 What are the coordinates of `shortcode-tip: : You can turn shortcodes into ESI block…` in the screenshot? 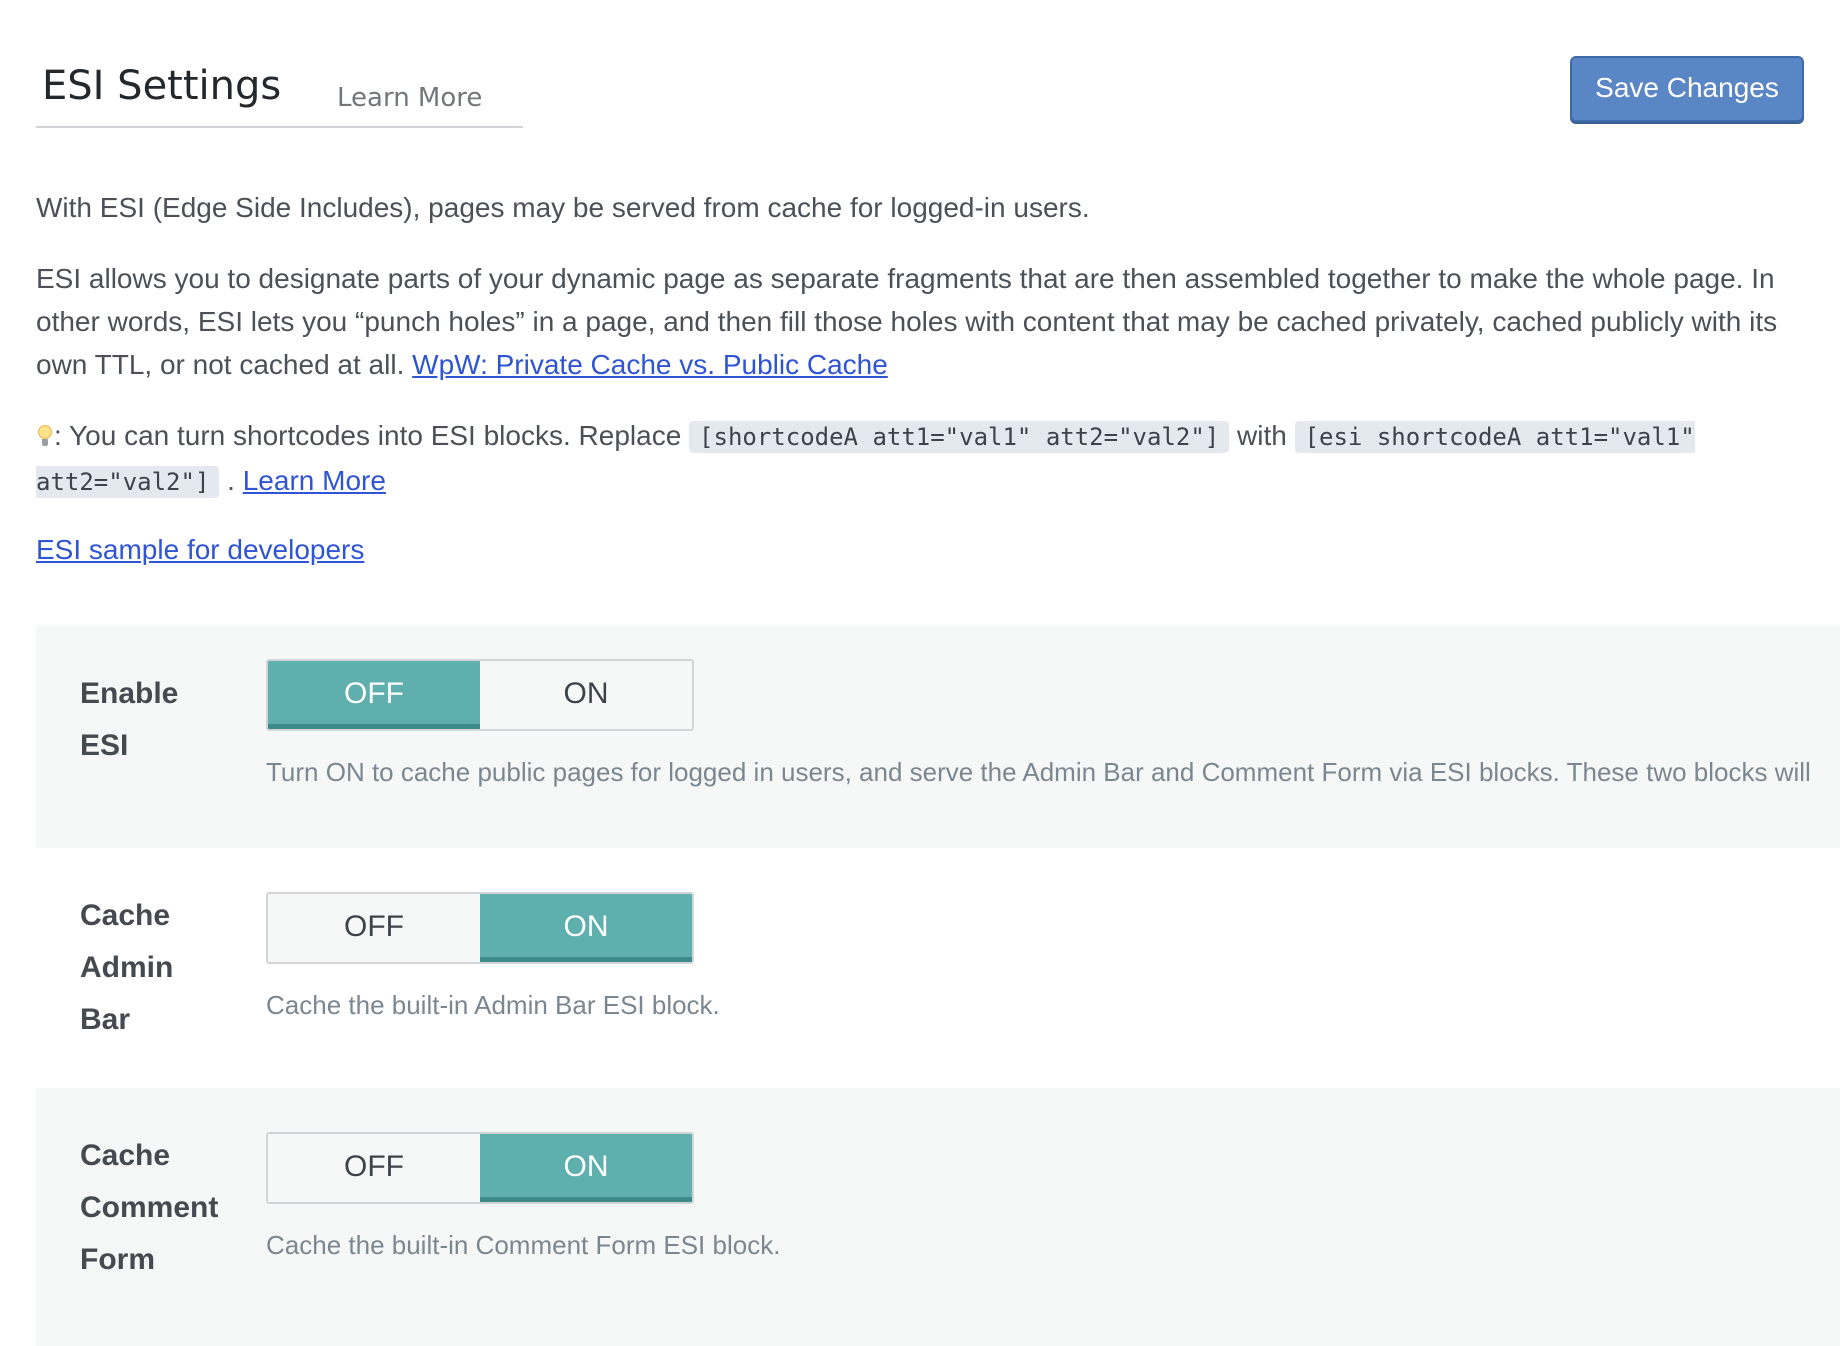 It's located at (931, 459).